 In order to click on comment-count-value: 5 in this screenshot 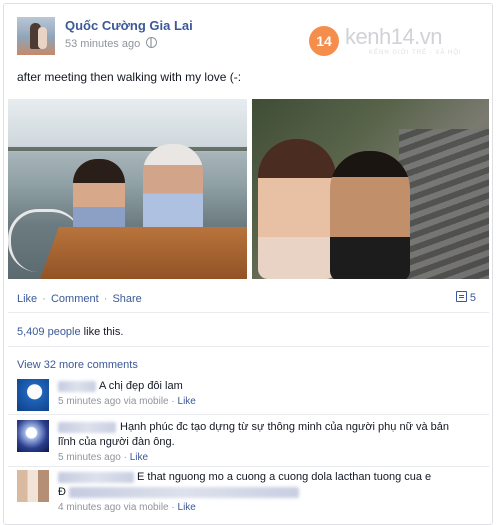, I will do `click(472, 298)`.